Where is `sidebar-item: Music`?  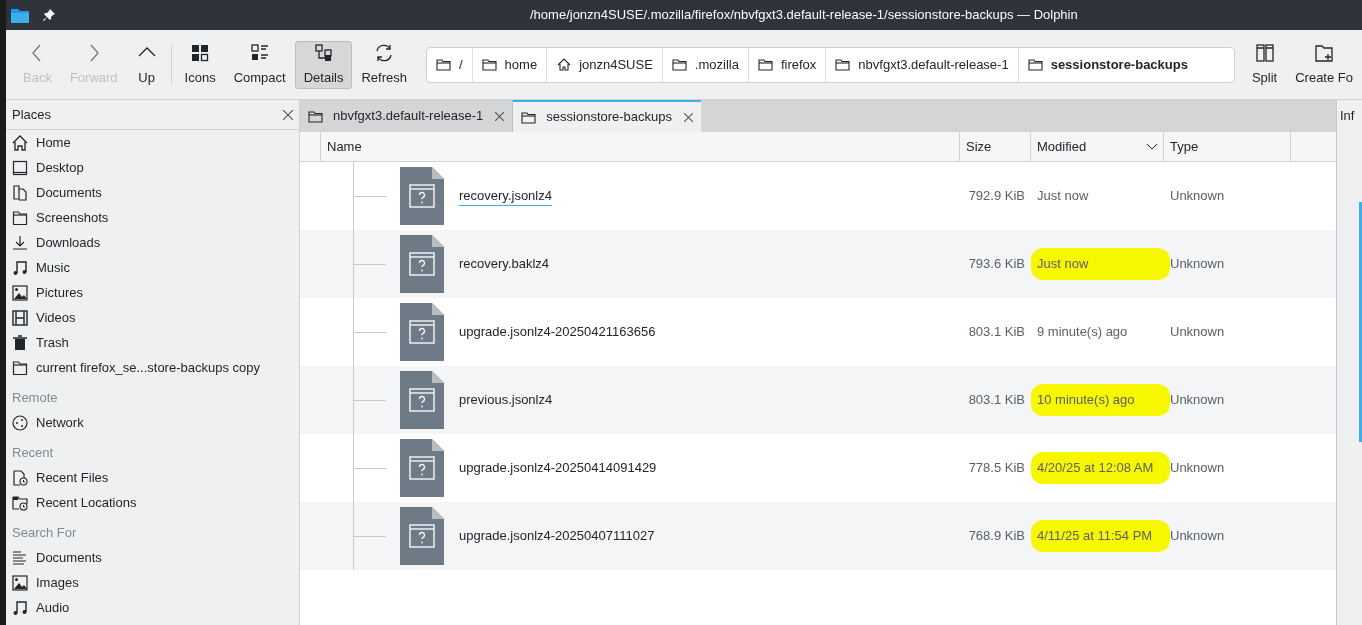 sidebar-item: Music is located at coordinates (152, 267).